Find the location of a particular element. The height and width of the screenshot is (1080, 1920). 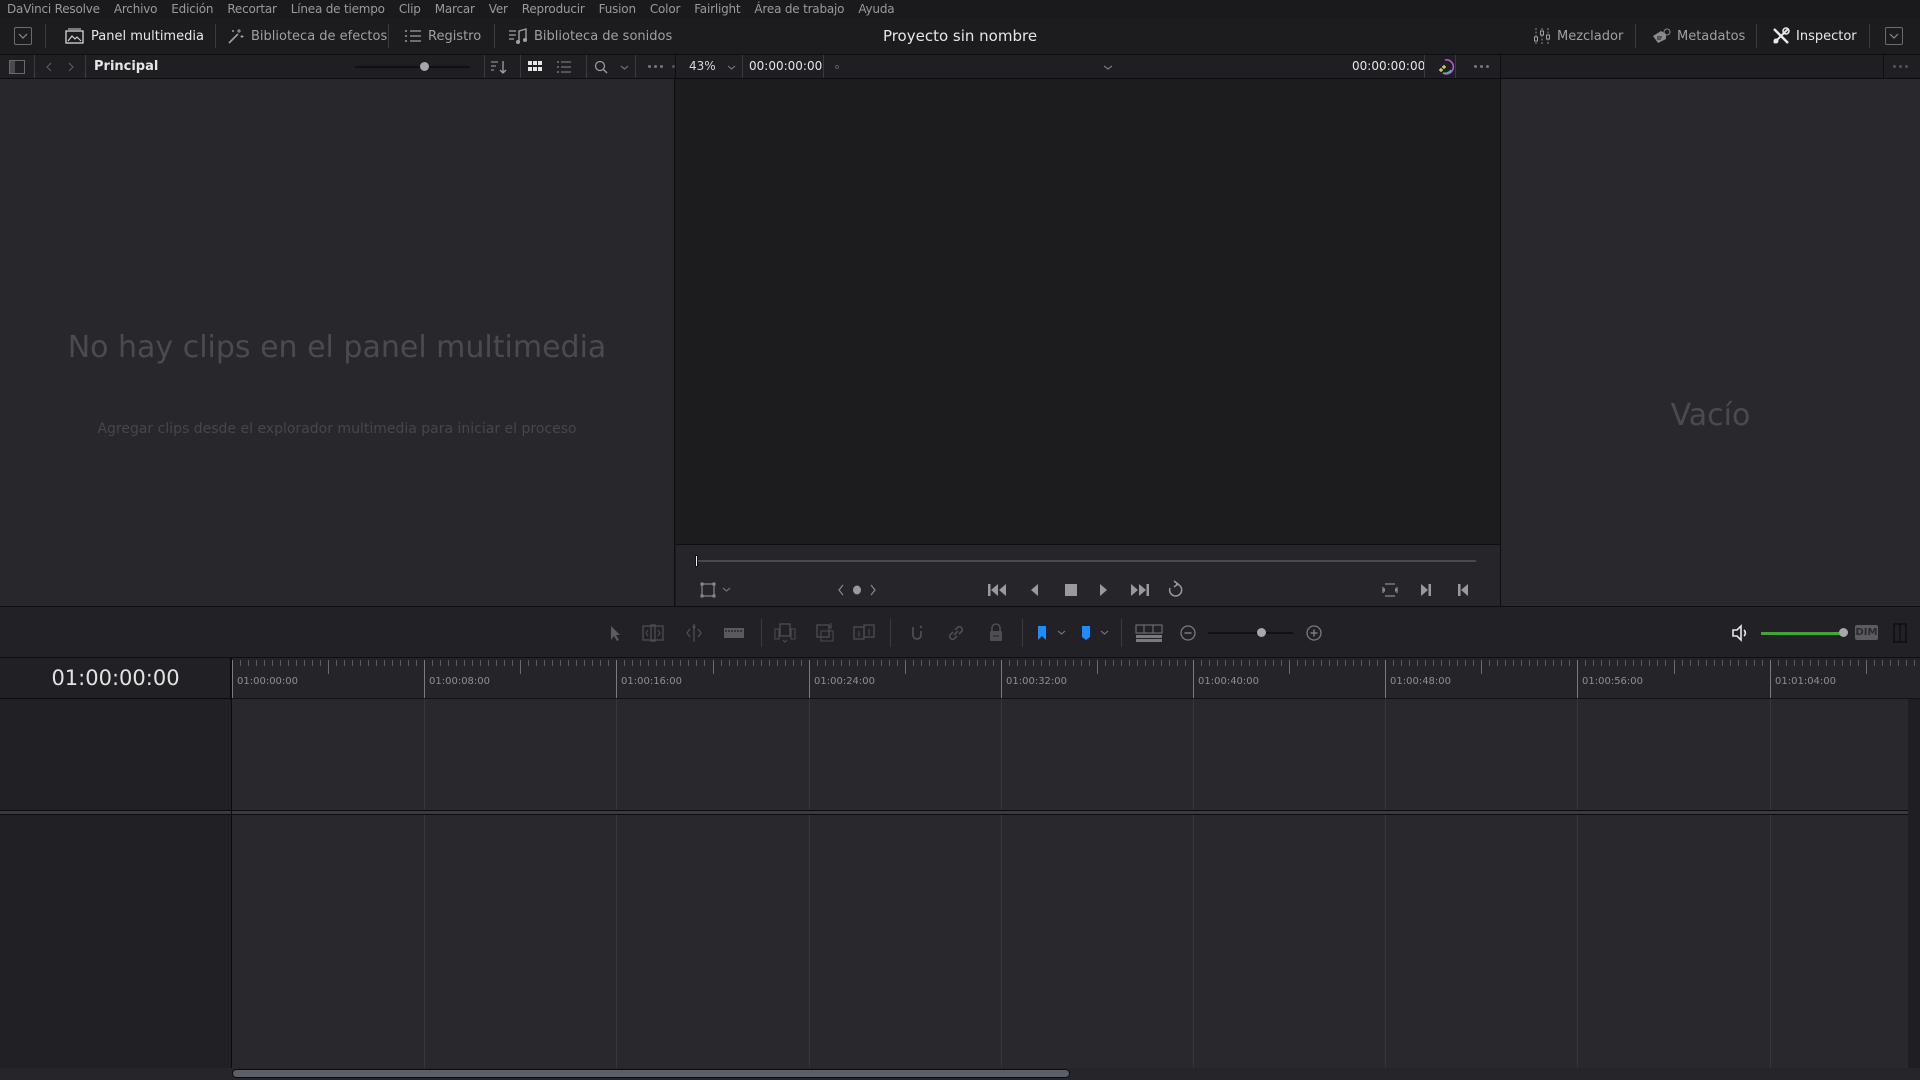

tab-panel-multimedia: Panel multimedia is located at coordinates (134, 36).